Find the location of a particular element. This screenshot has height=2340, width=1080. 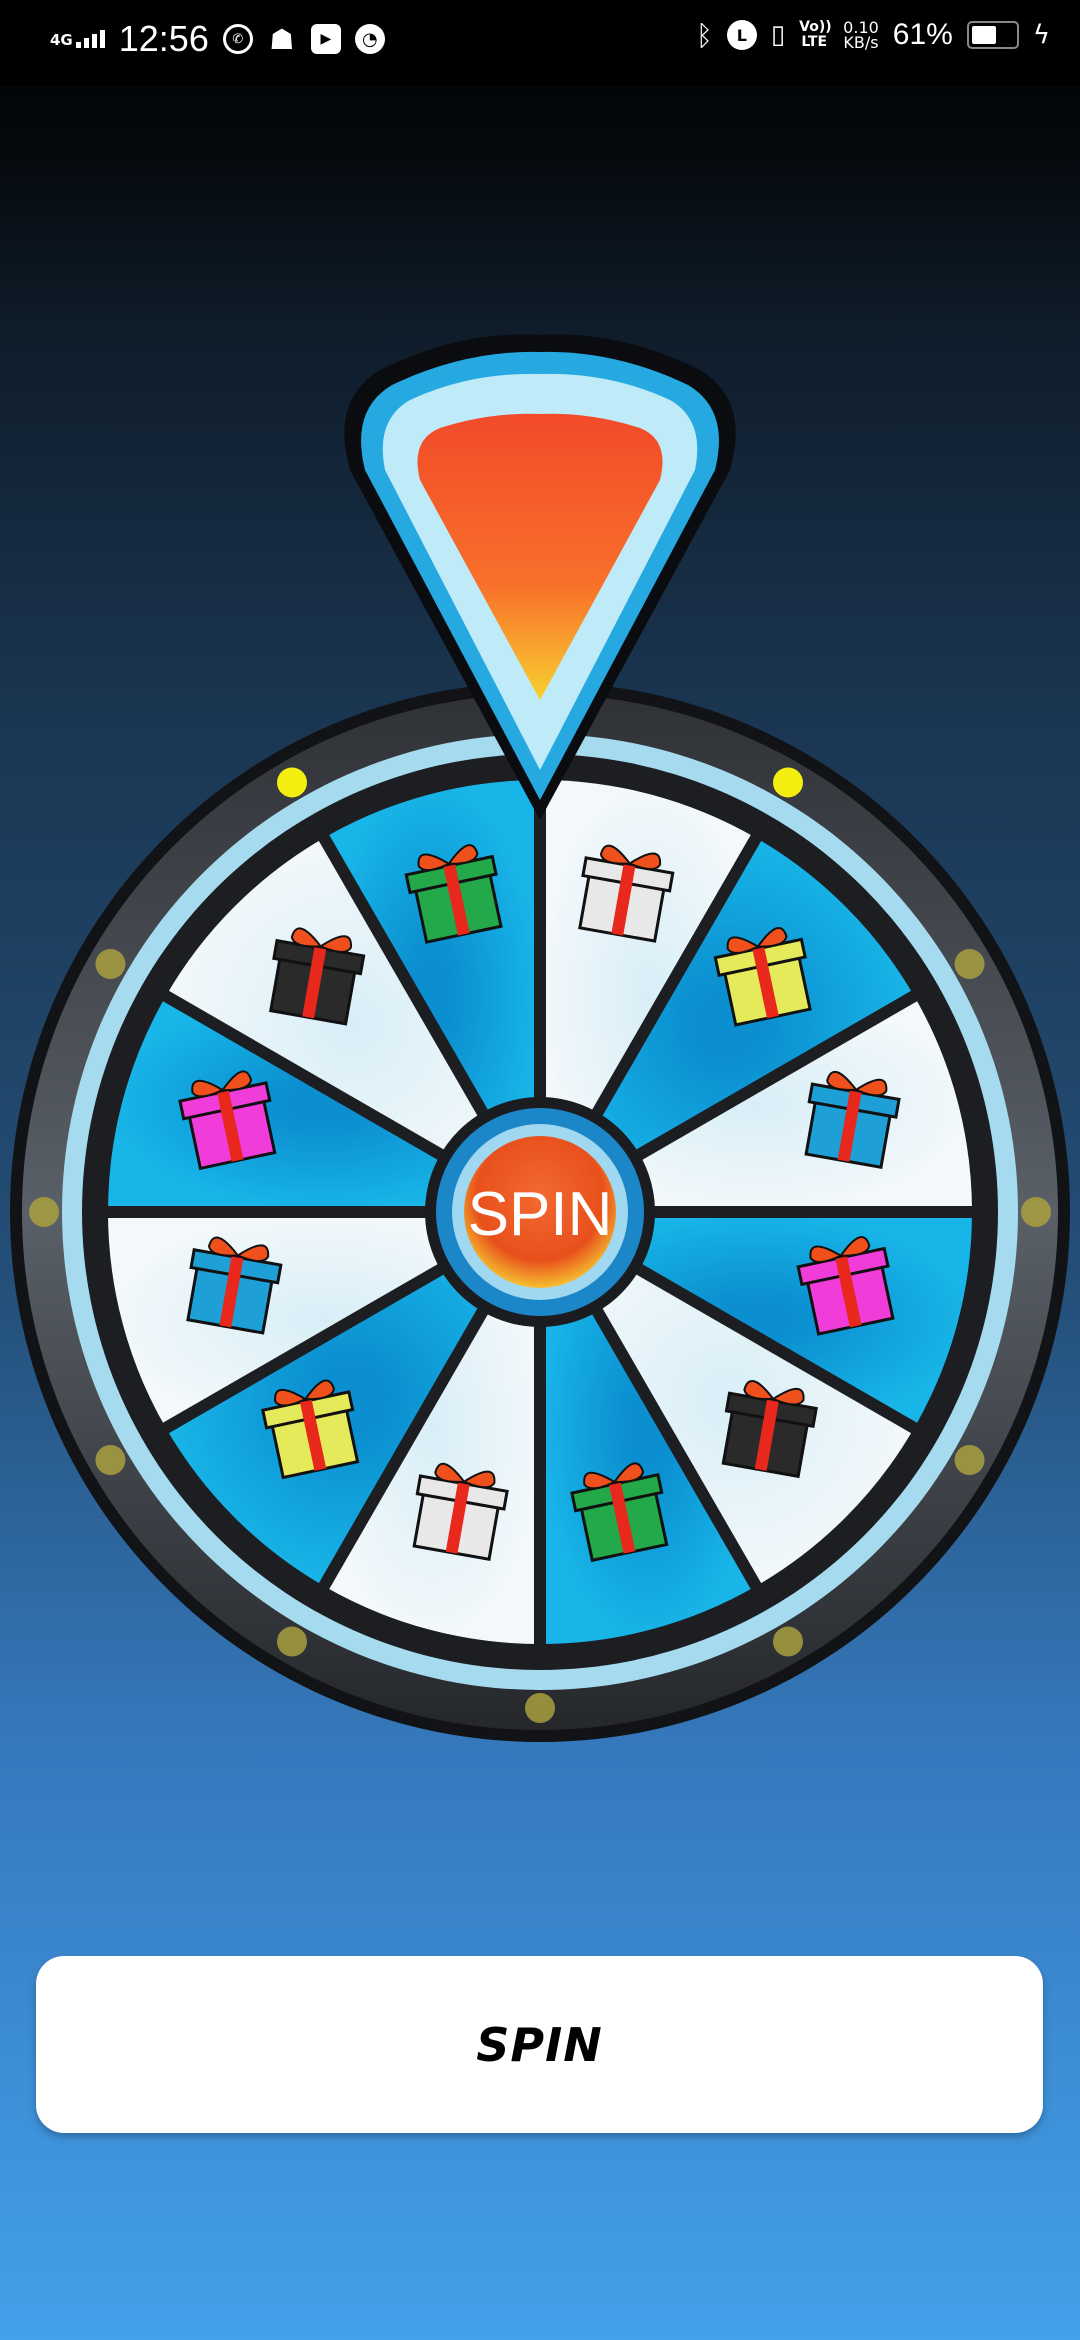

network-speed: 0.10 KB/s is located at coordinates (861, 36).